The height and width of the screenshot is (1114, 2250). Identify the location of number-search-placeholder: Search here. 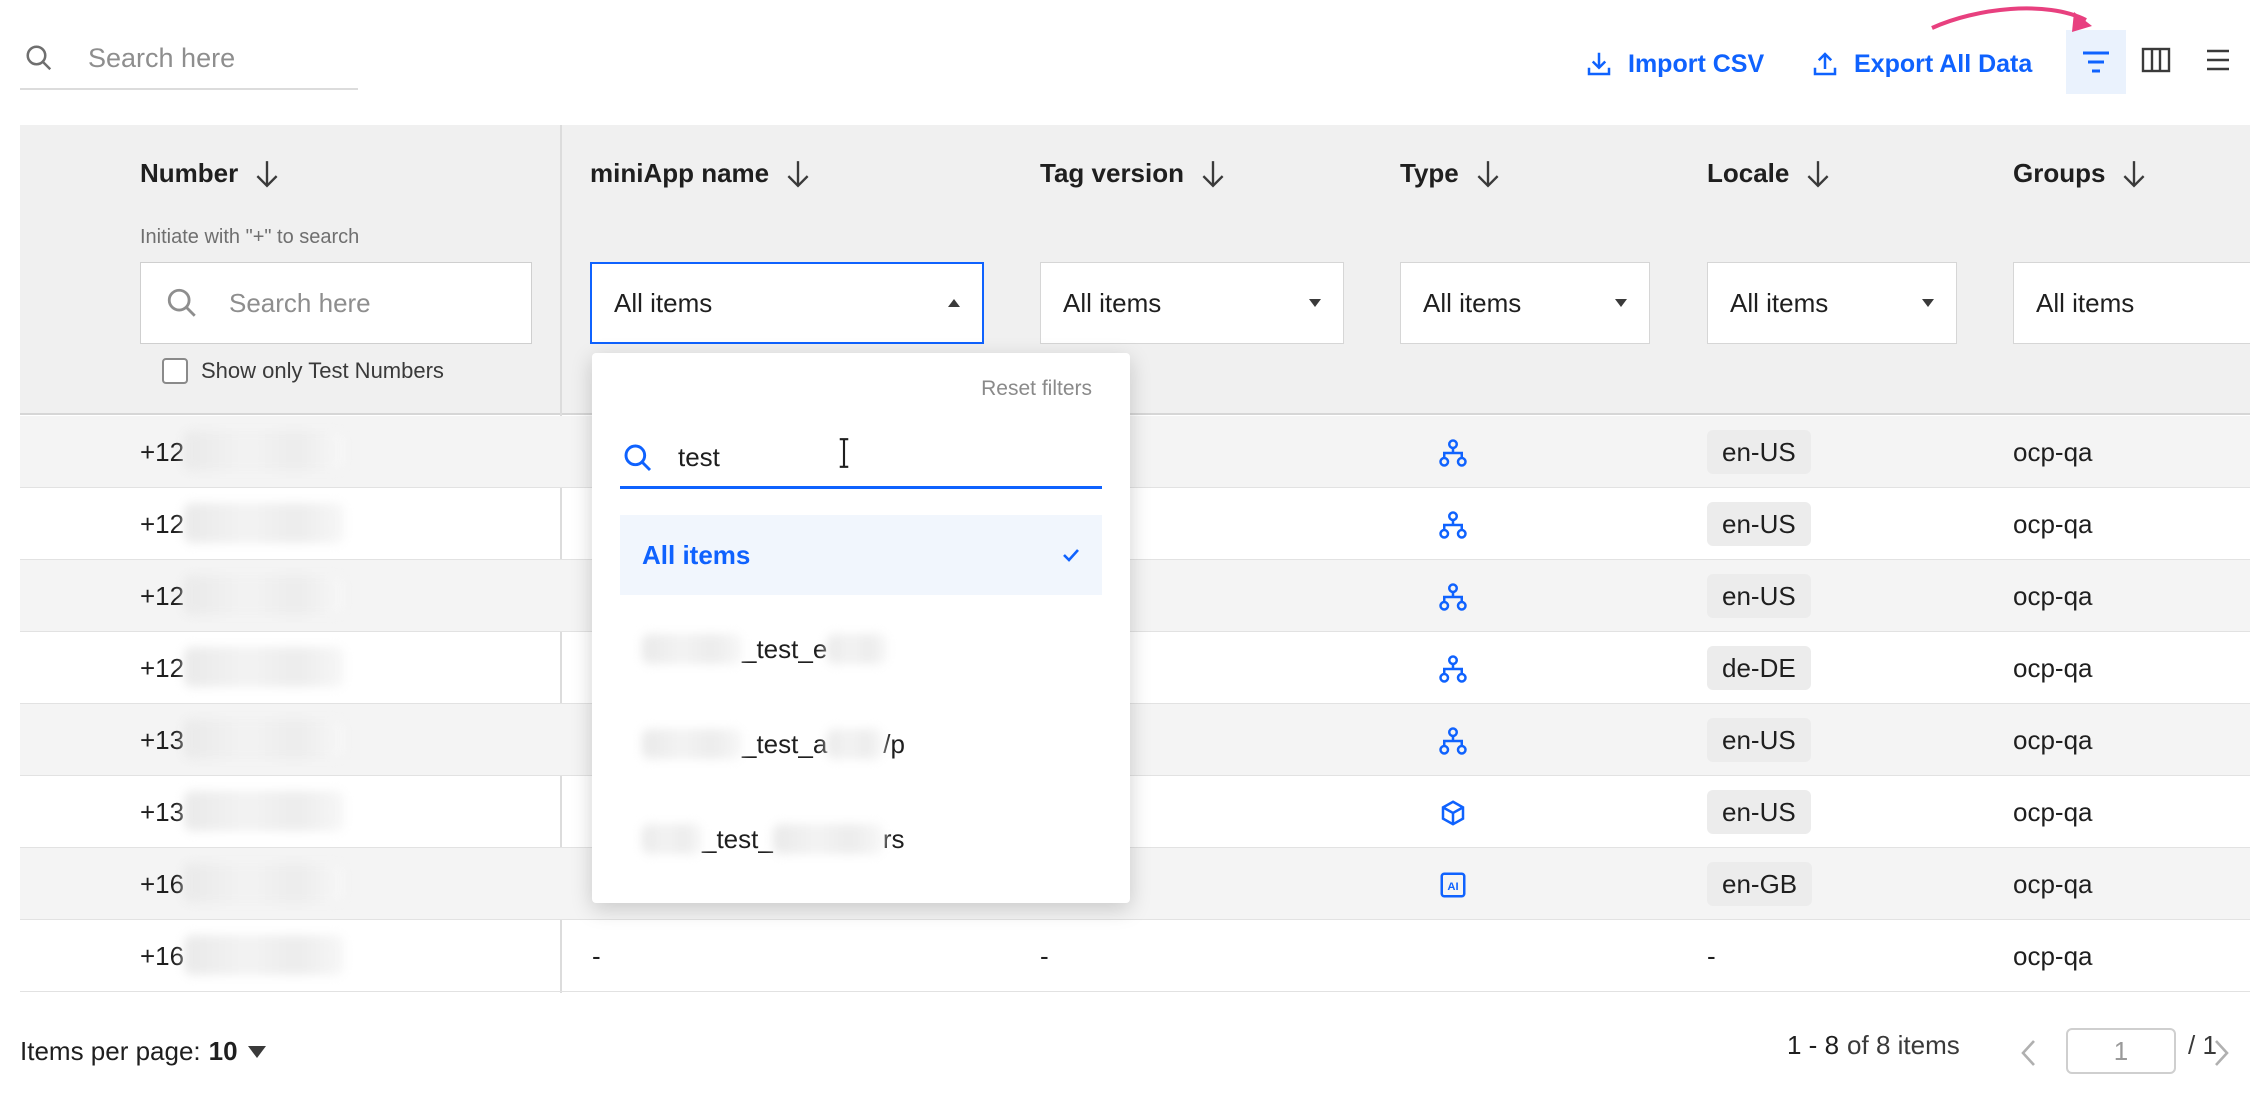
(300, 302).